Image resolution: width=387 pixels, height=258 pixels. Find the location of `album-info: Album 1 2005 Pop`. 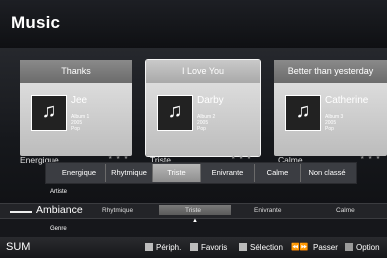

album-info: Album 1 2005 Pop is located at coordinates (80, 123).